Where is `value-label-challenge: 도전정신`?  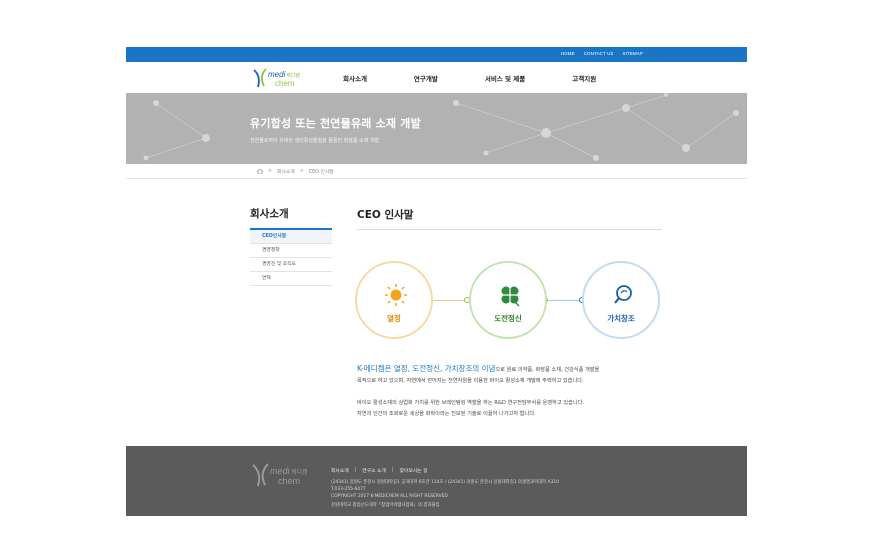
value-label-challenge: 도전정신 is located at coordinates (508, 318).